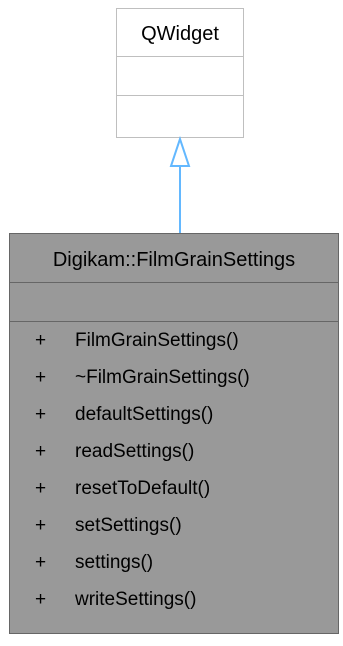 This screenshot has height=646, width=343. I want to click on base-class-operations-compartment, so click(180, 116).